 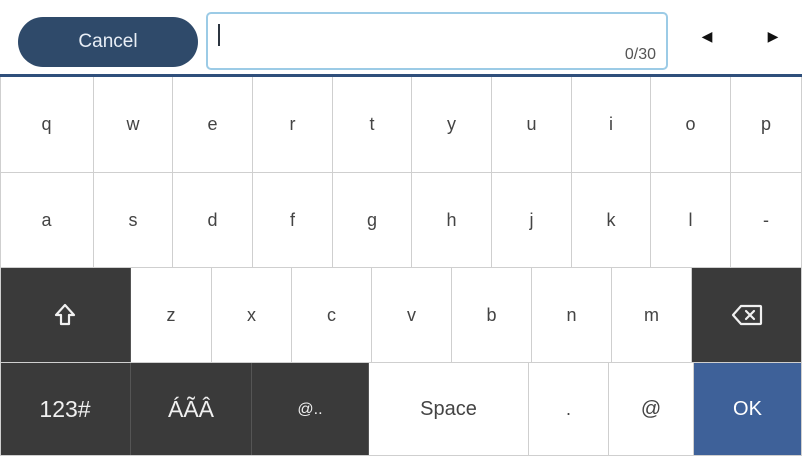 What do you see at coordinates (492, 315) in the screenshot?
I see `key-b: b` at bounding box center [492, 315].